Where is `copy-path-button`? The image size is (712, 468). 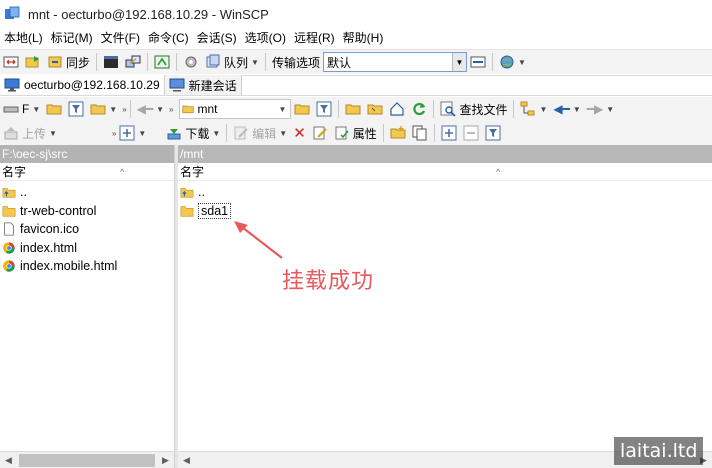 copy-path-button is located at coordinates (420, 133).